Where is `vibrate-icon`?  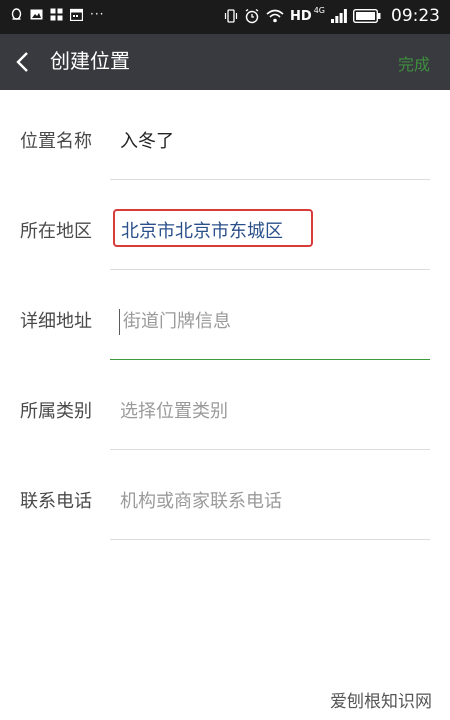
vibrate-icon is located at coordinates (231, 16).